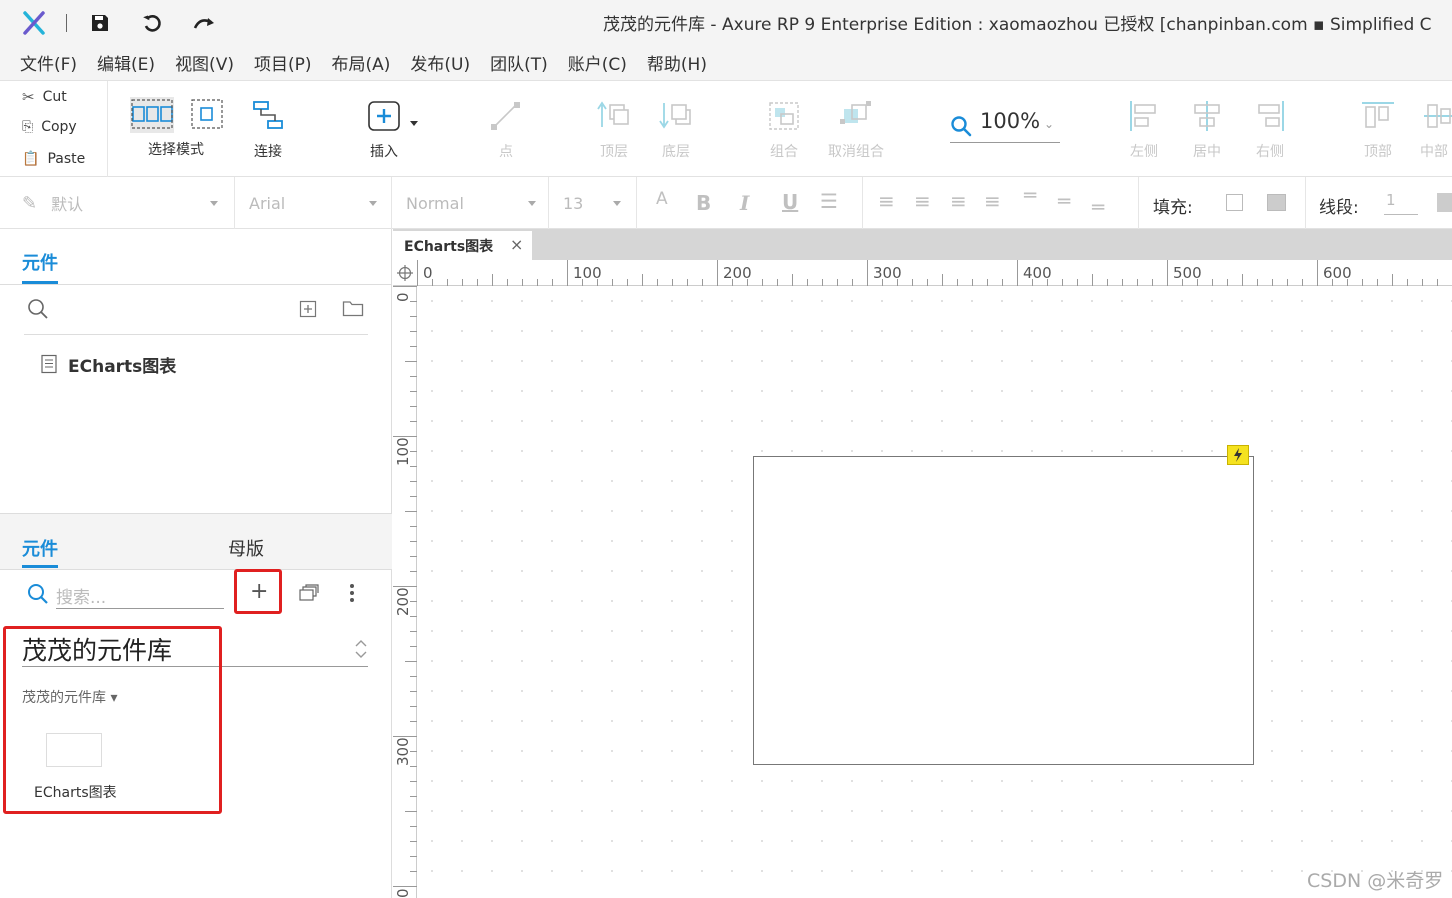  Describe the element at coordinates (1207, 152) in the screenshot. I see `align-center-label: 居中` at that location.